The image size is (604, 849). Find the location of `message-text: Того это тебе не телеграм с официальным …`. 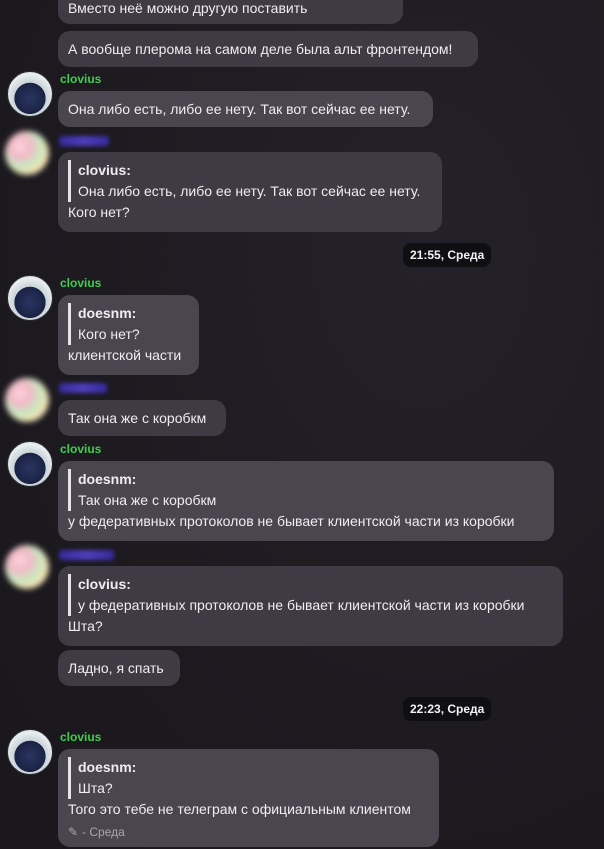

message-text: Того это тебе не телеграм с официальным … is located at coordinates (239, 809).